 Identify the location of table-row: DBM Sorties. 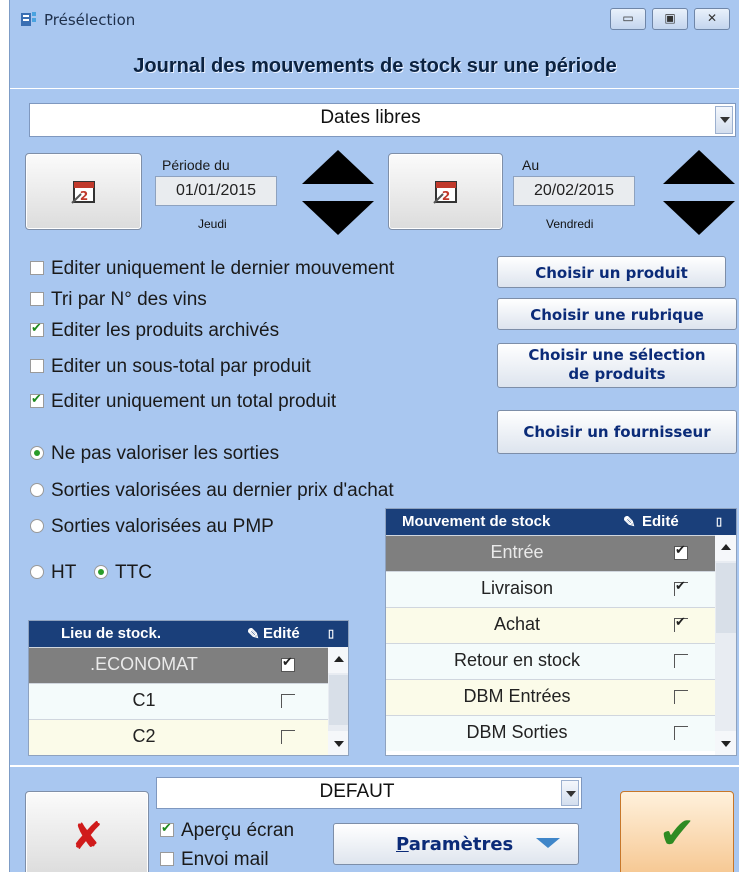
(550, 733).